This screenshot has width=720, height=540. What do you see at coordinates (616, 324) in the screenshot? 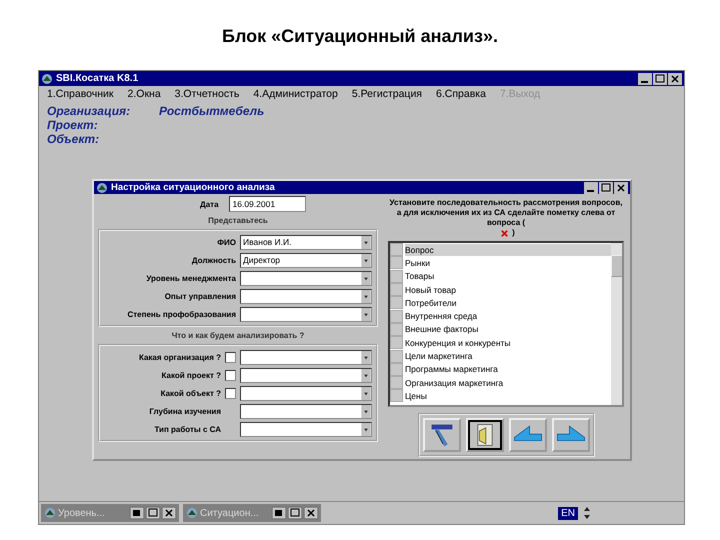
I see `scroll-bar` at bounding box center [616, 324].